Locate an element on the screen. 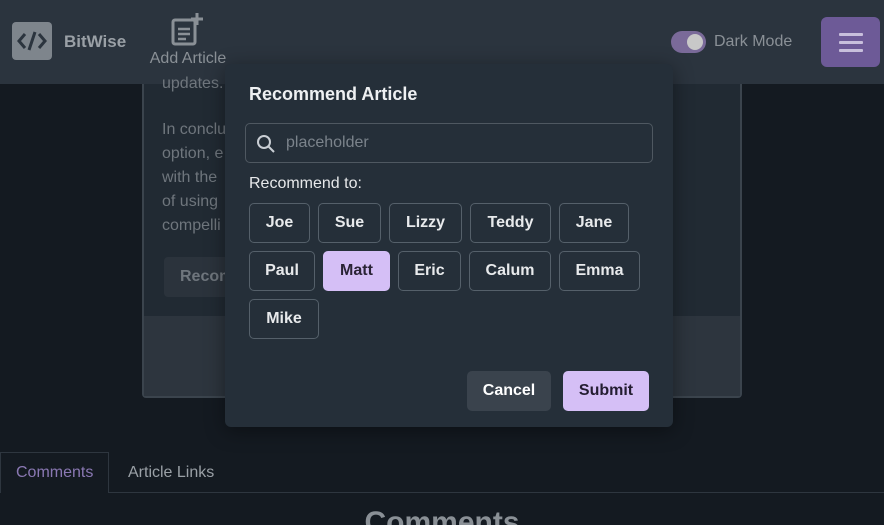 This screenshot has width=884, height=525. comments-heading: Comments is located at coordinates (442, 515).